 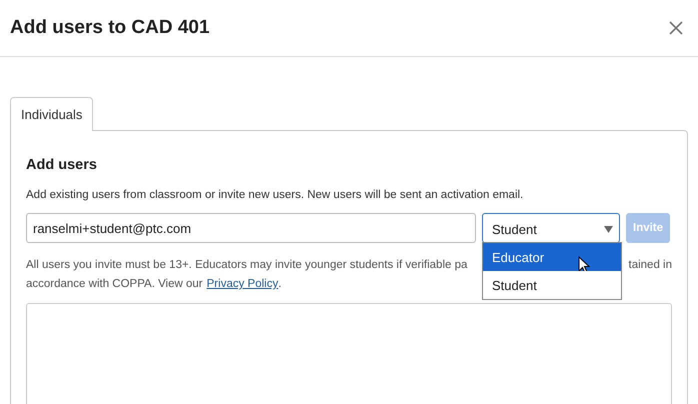 I want to click on notice-text: tained in, so click(x=650, y=265).